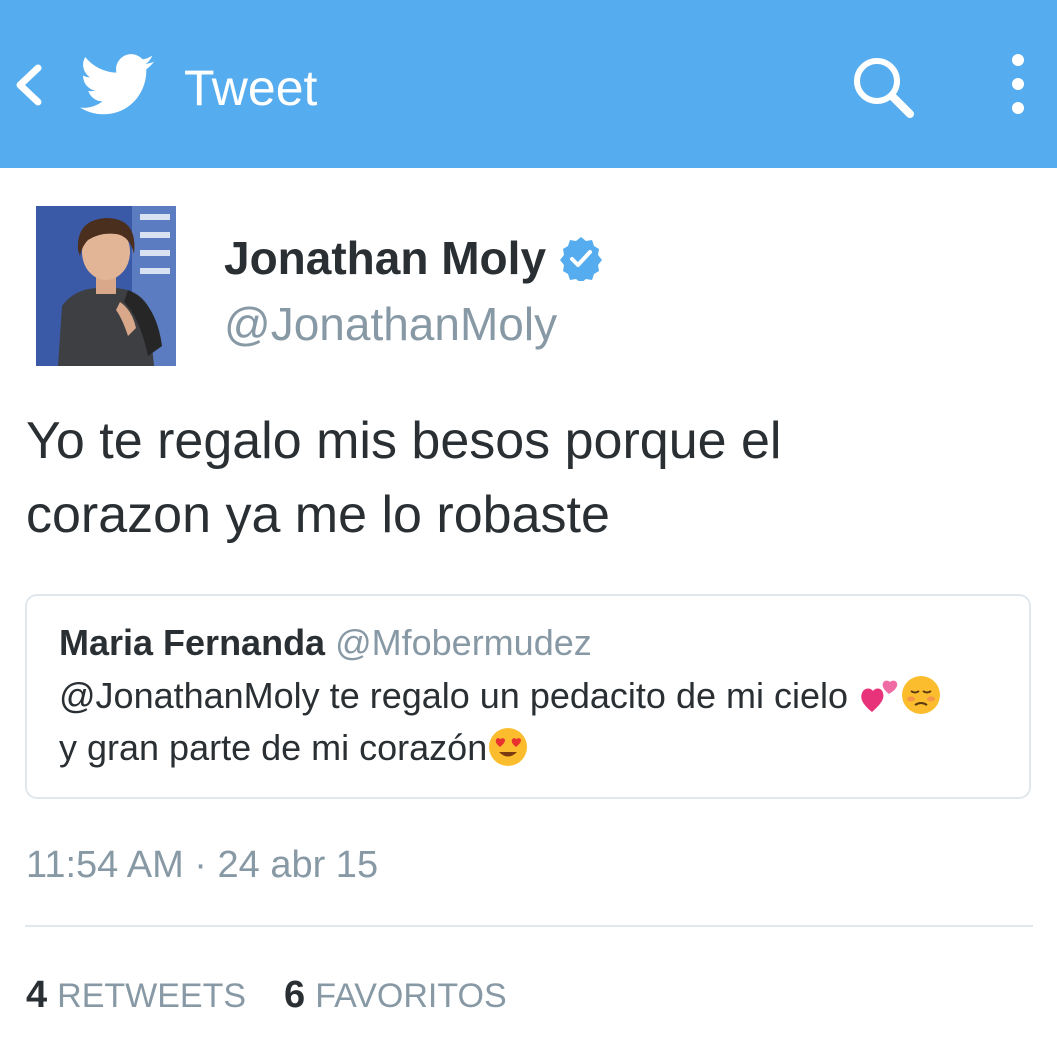 The image size is (1057, 1057). Describe the element at coordinates (192, 642) in the screenshot. I see `quoted-author-name: Maria Fernanda` at that location.